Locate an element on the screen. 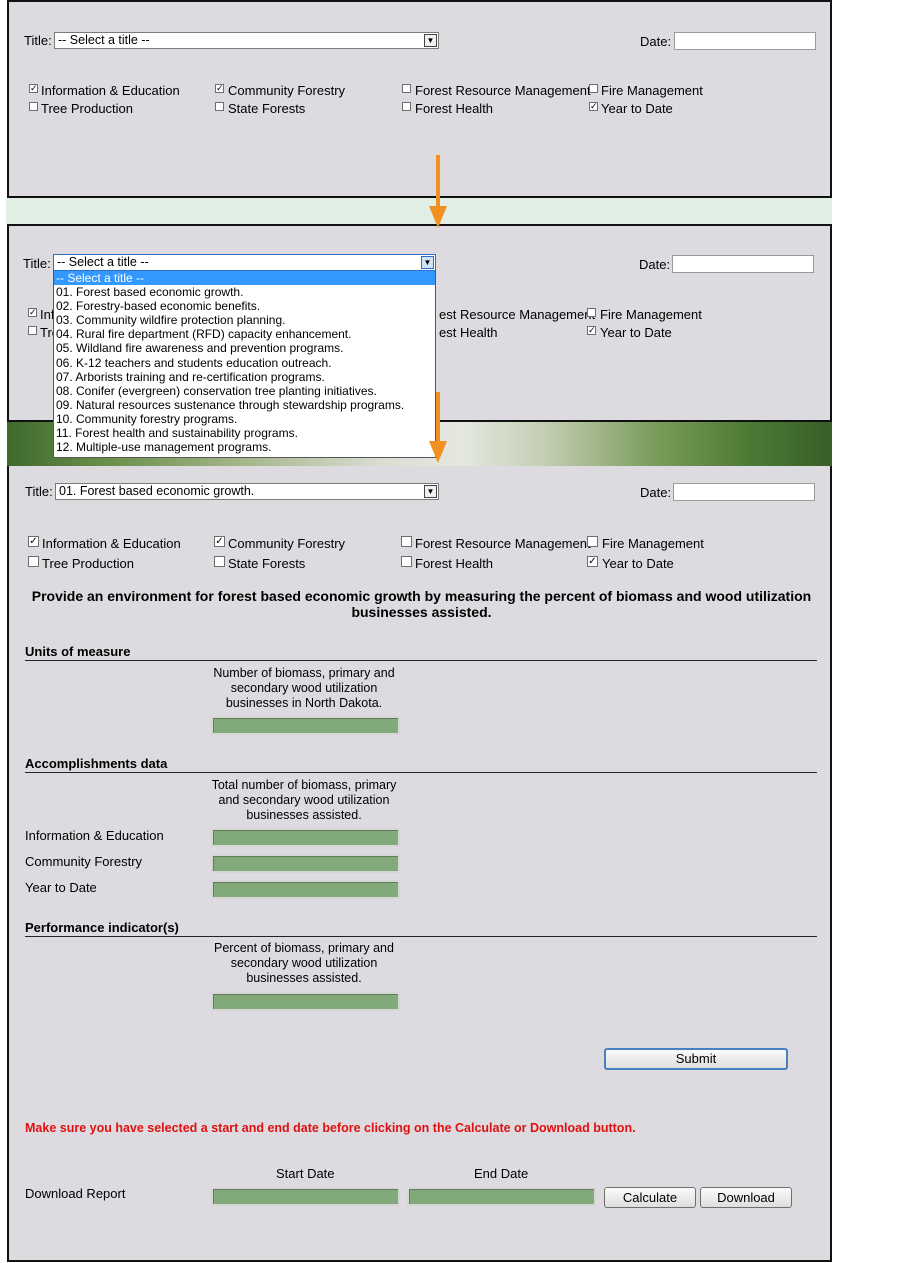 This screenshot has width=902, height=1263. transition-arrow-shaft is located at coordinates (438, 181).